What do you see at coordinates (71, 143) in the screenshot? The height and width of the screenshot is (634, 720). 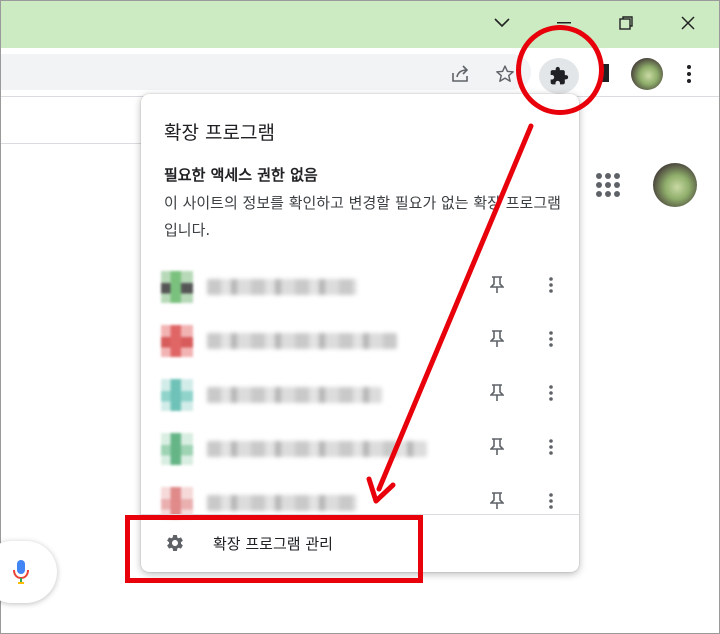 I see `page-header-divider` at bounding box center [71, 143].